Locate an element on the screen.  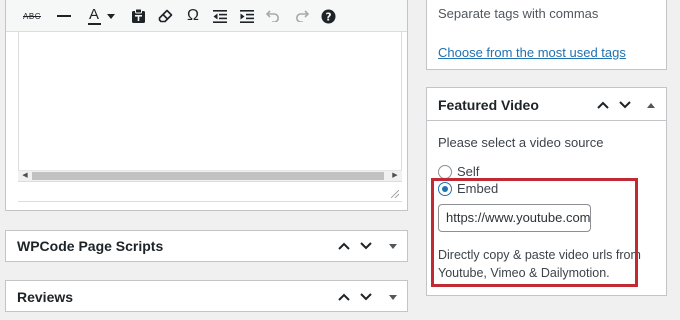
radio-self-label: Self is located at coordinates (468, 171).